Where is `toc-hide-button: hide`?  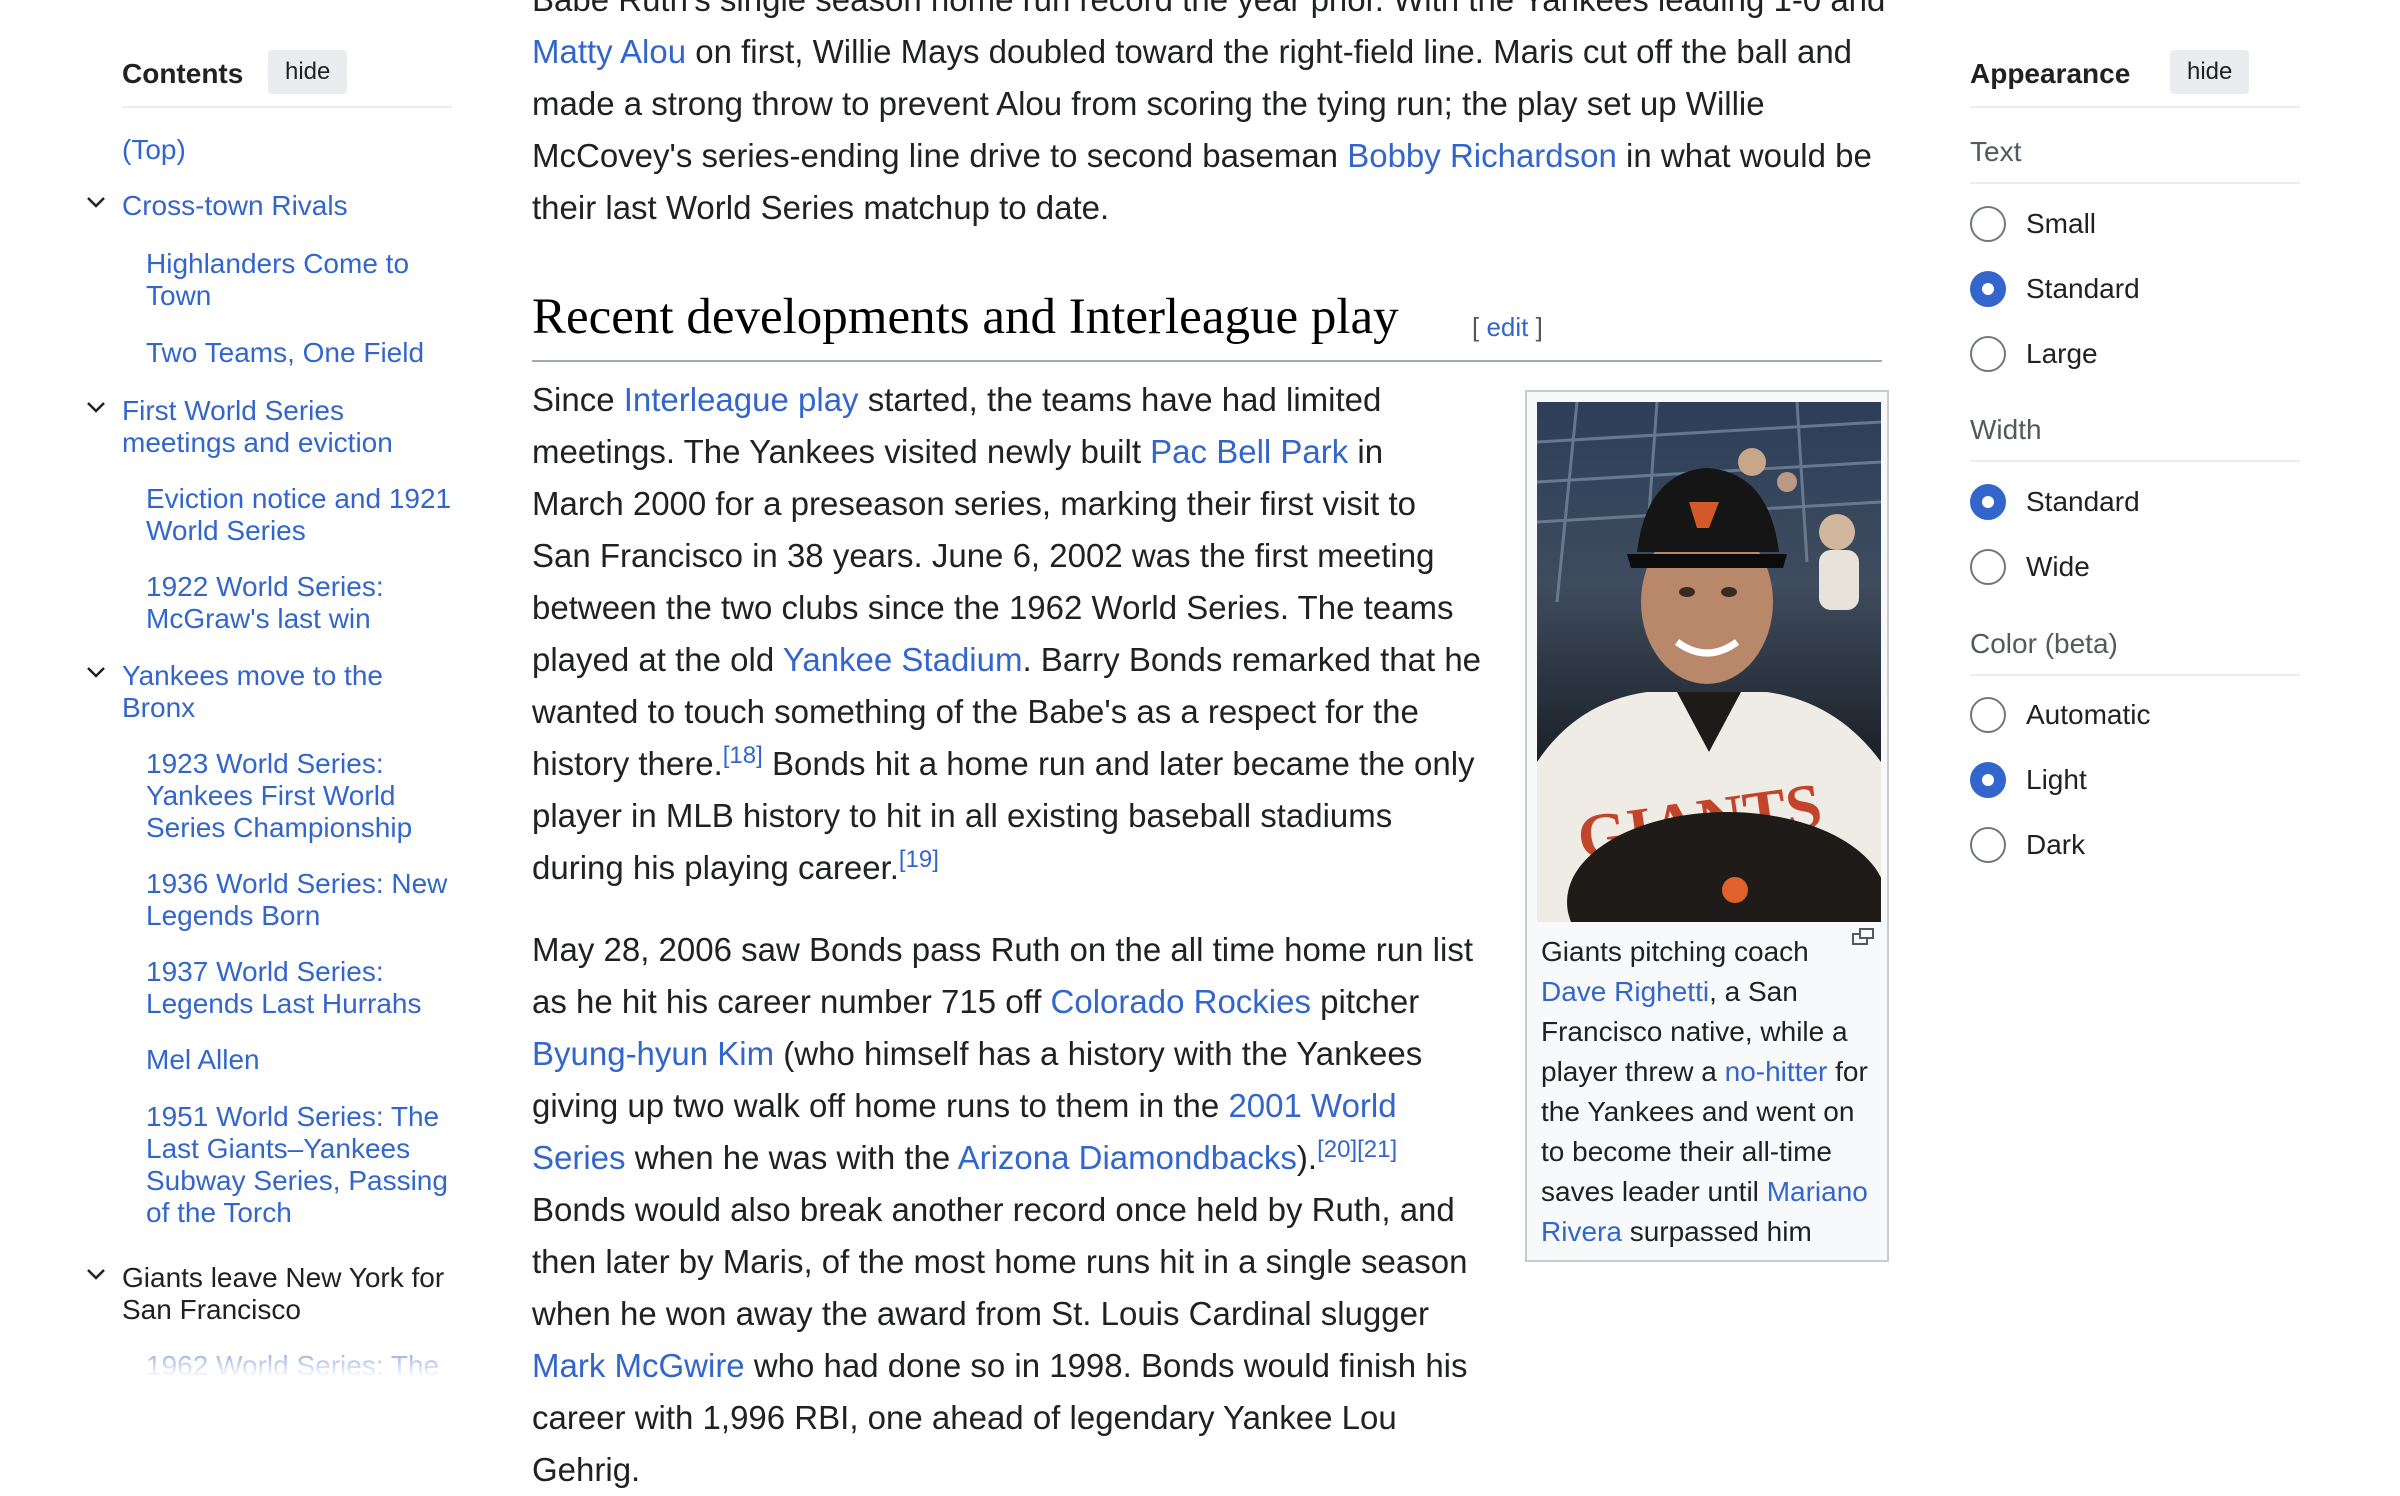
toc-hide-button: hide is located at coordinates (308, 72).